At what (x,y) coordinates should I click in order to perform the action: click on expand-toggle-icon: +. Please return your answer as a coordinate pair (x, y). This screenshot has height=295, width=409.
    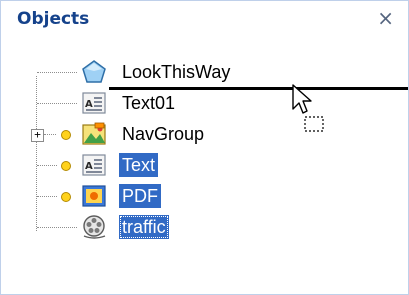
    Looking at the image, I should click on (37, 135).